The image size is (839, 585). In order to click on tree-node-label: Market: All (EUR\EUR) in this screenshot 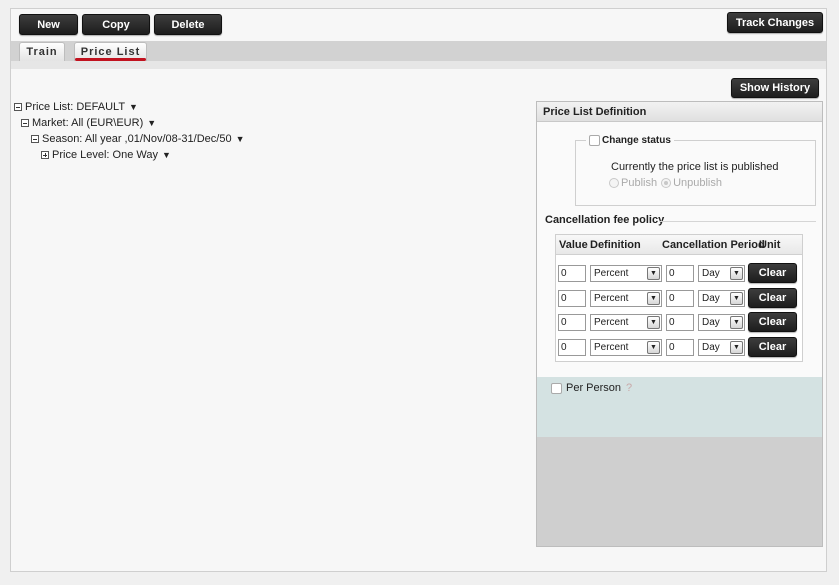, I will do `click(88, 123)`.